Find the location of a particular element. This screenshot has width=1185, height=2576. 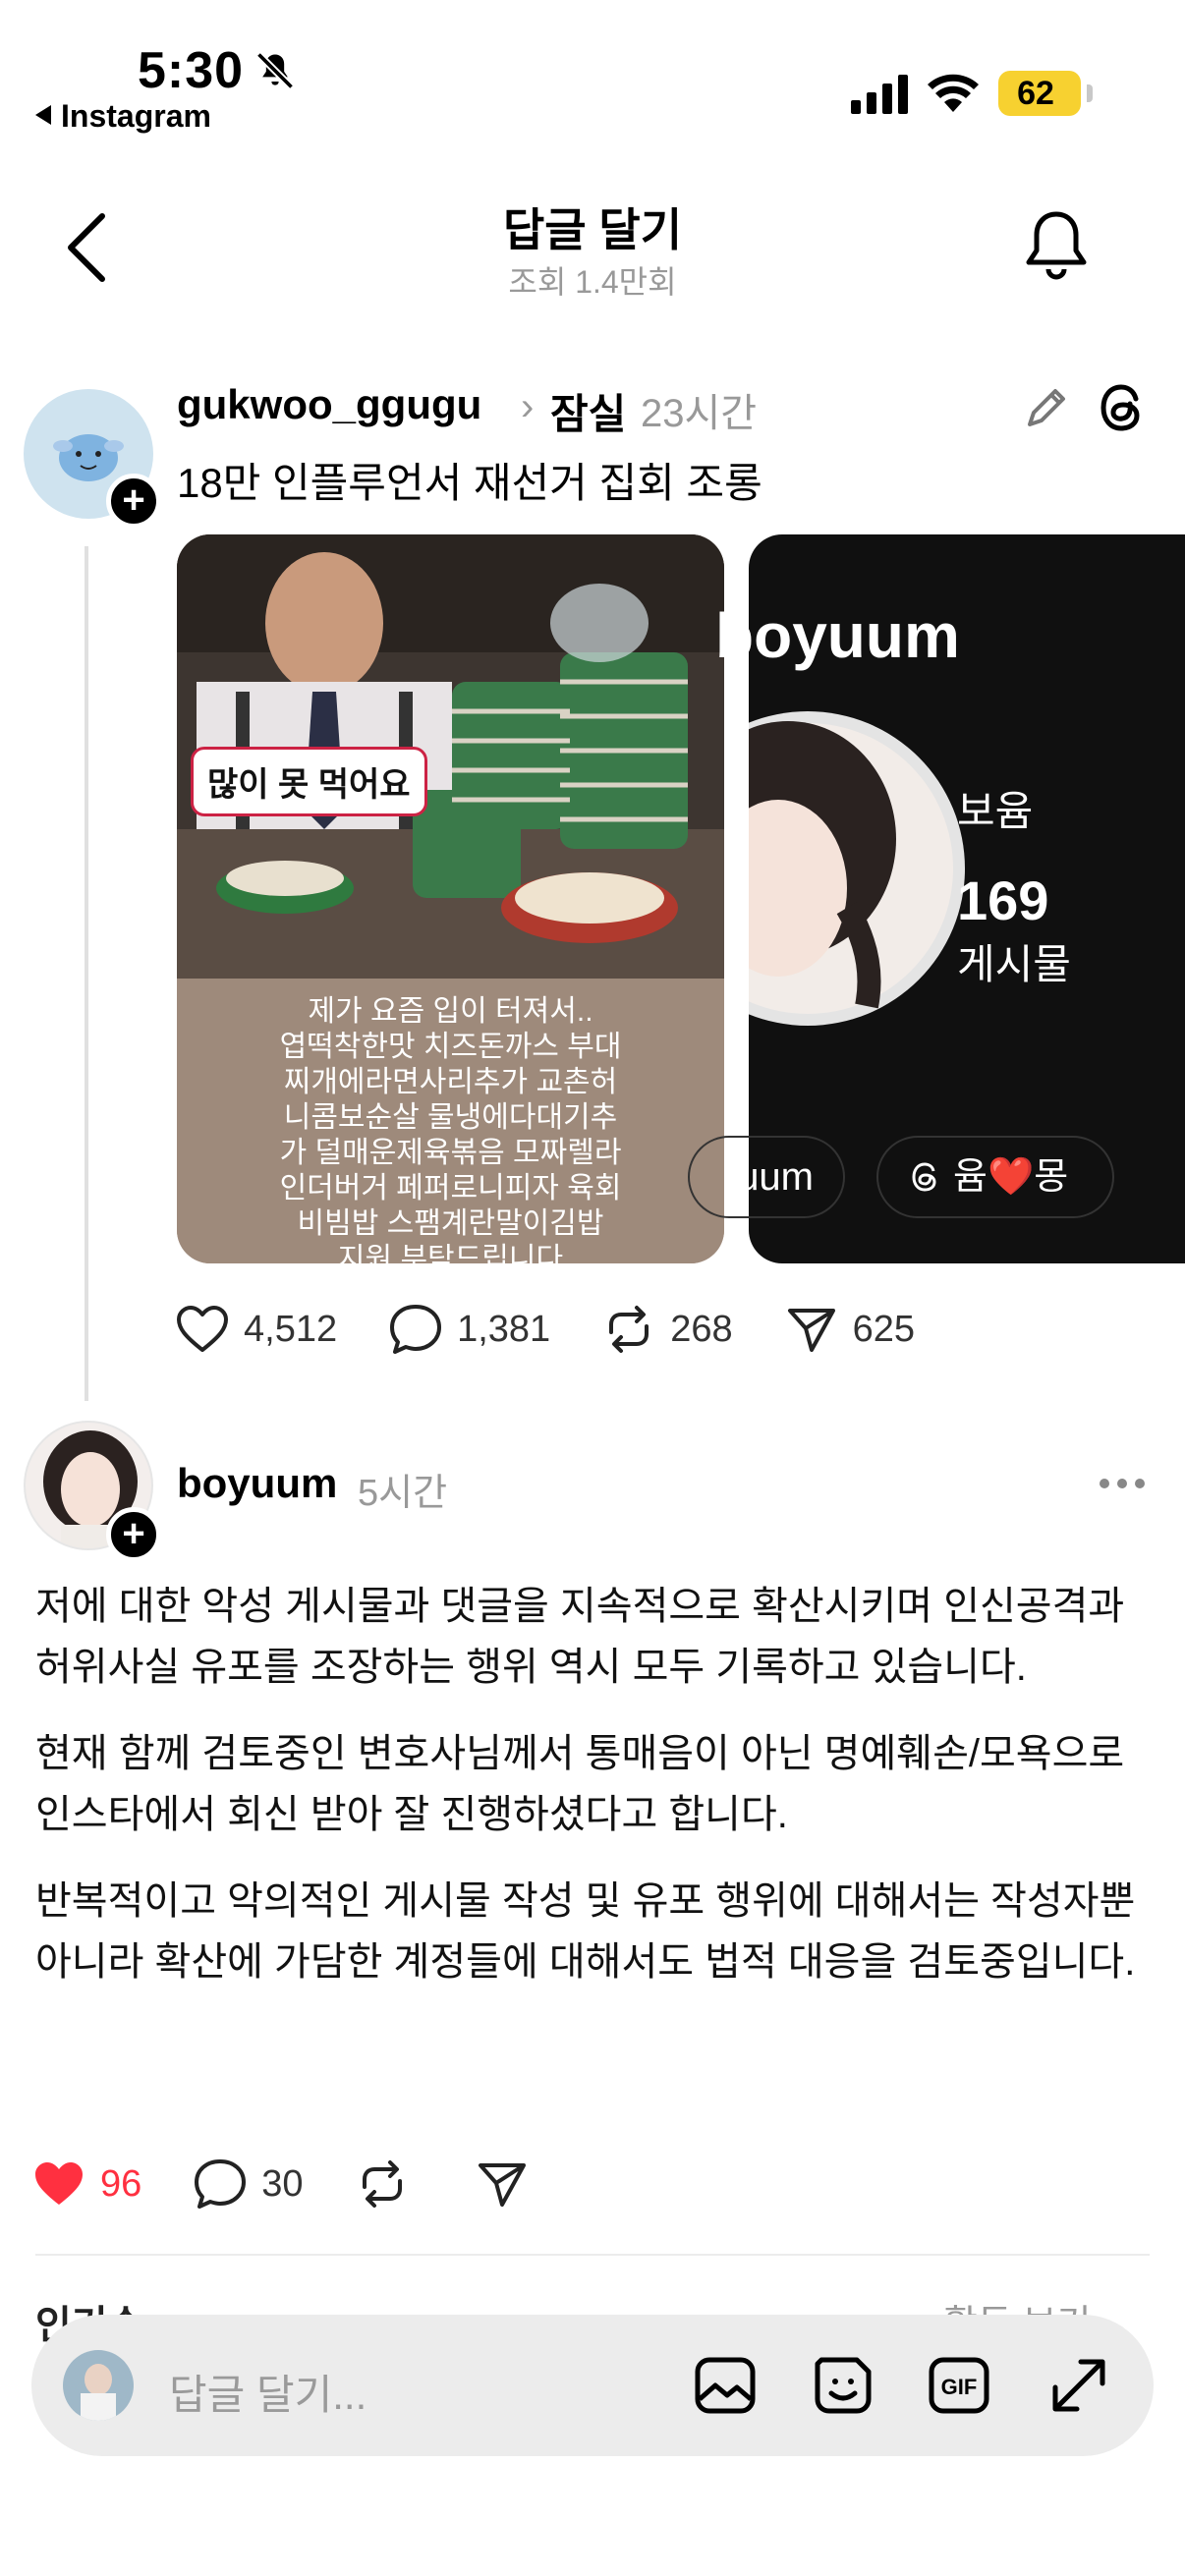

battery-indicator: 62 is located at coordinates (1045, 93).